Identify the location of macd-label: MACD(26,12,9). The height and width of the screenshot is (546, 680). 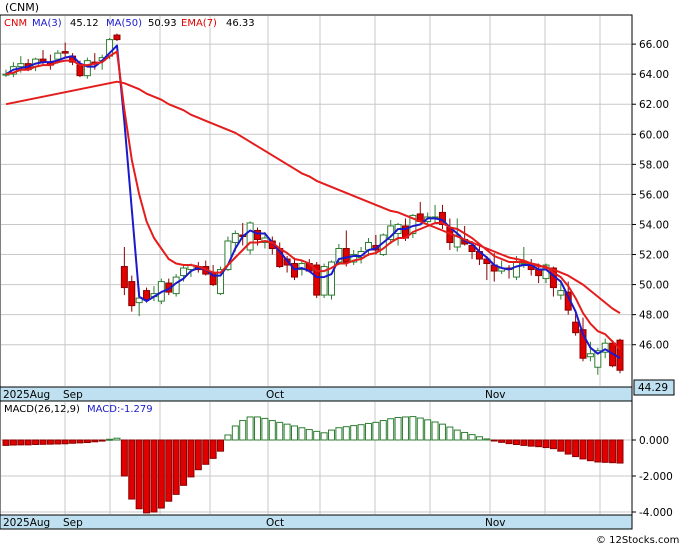
(42, 409).